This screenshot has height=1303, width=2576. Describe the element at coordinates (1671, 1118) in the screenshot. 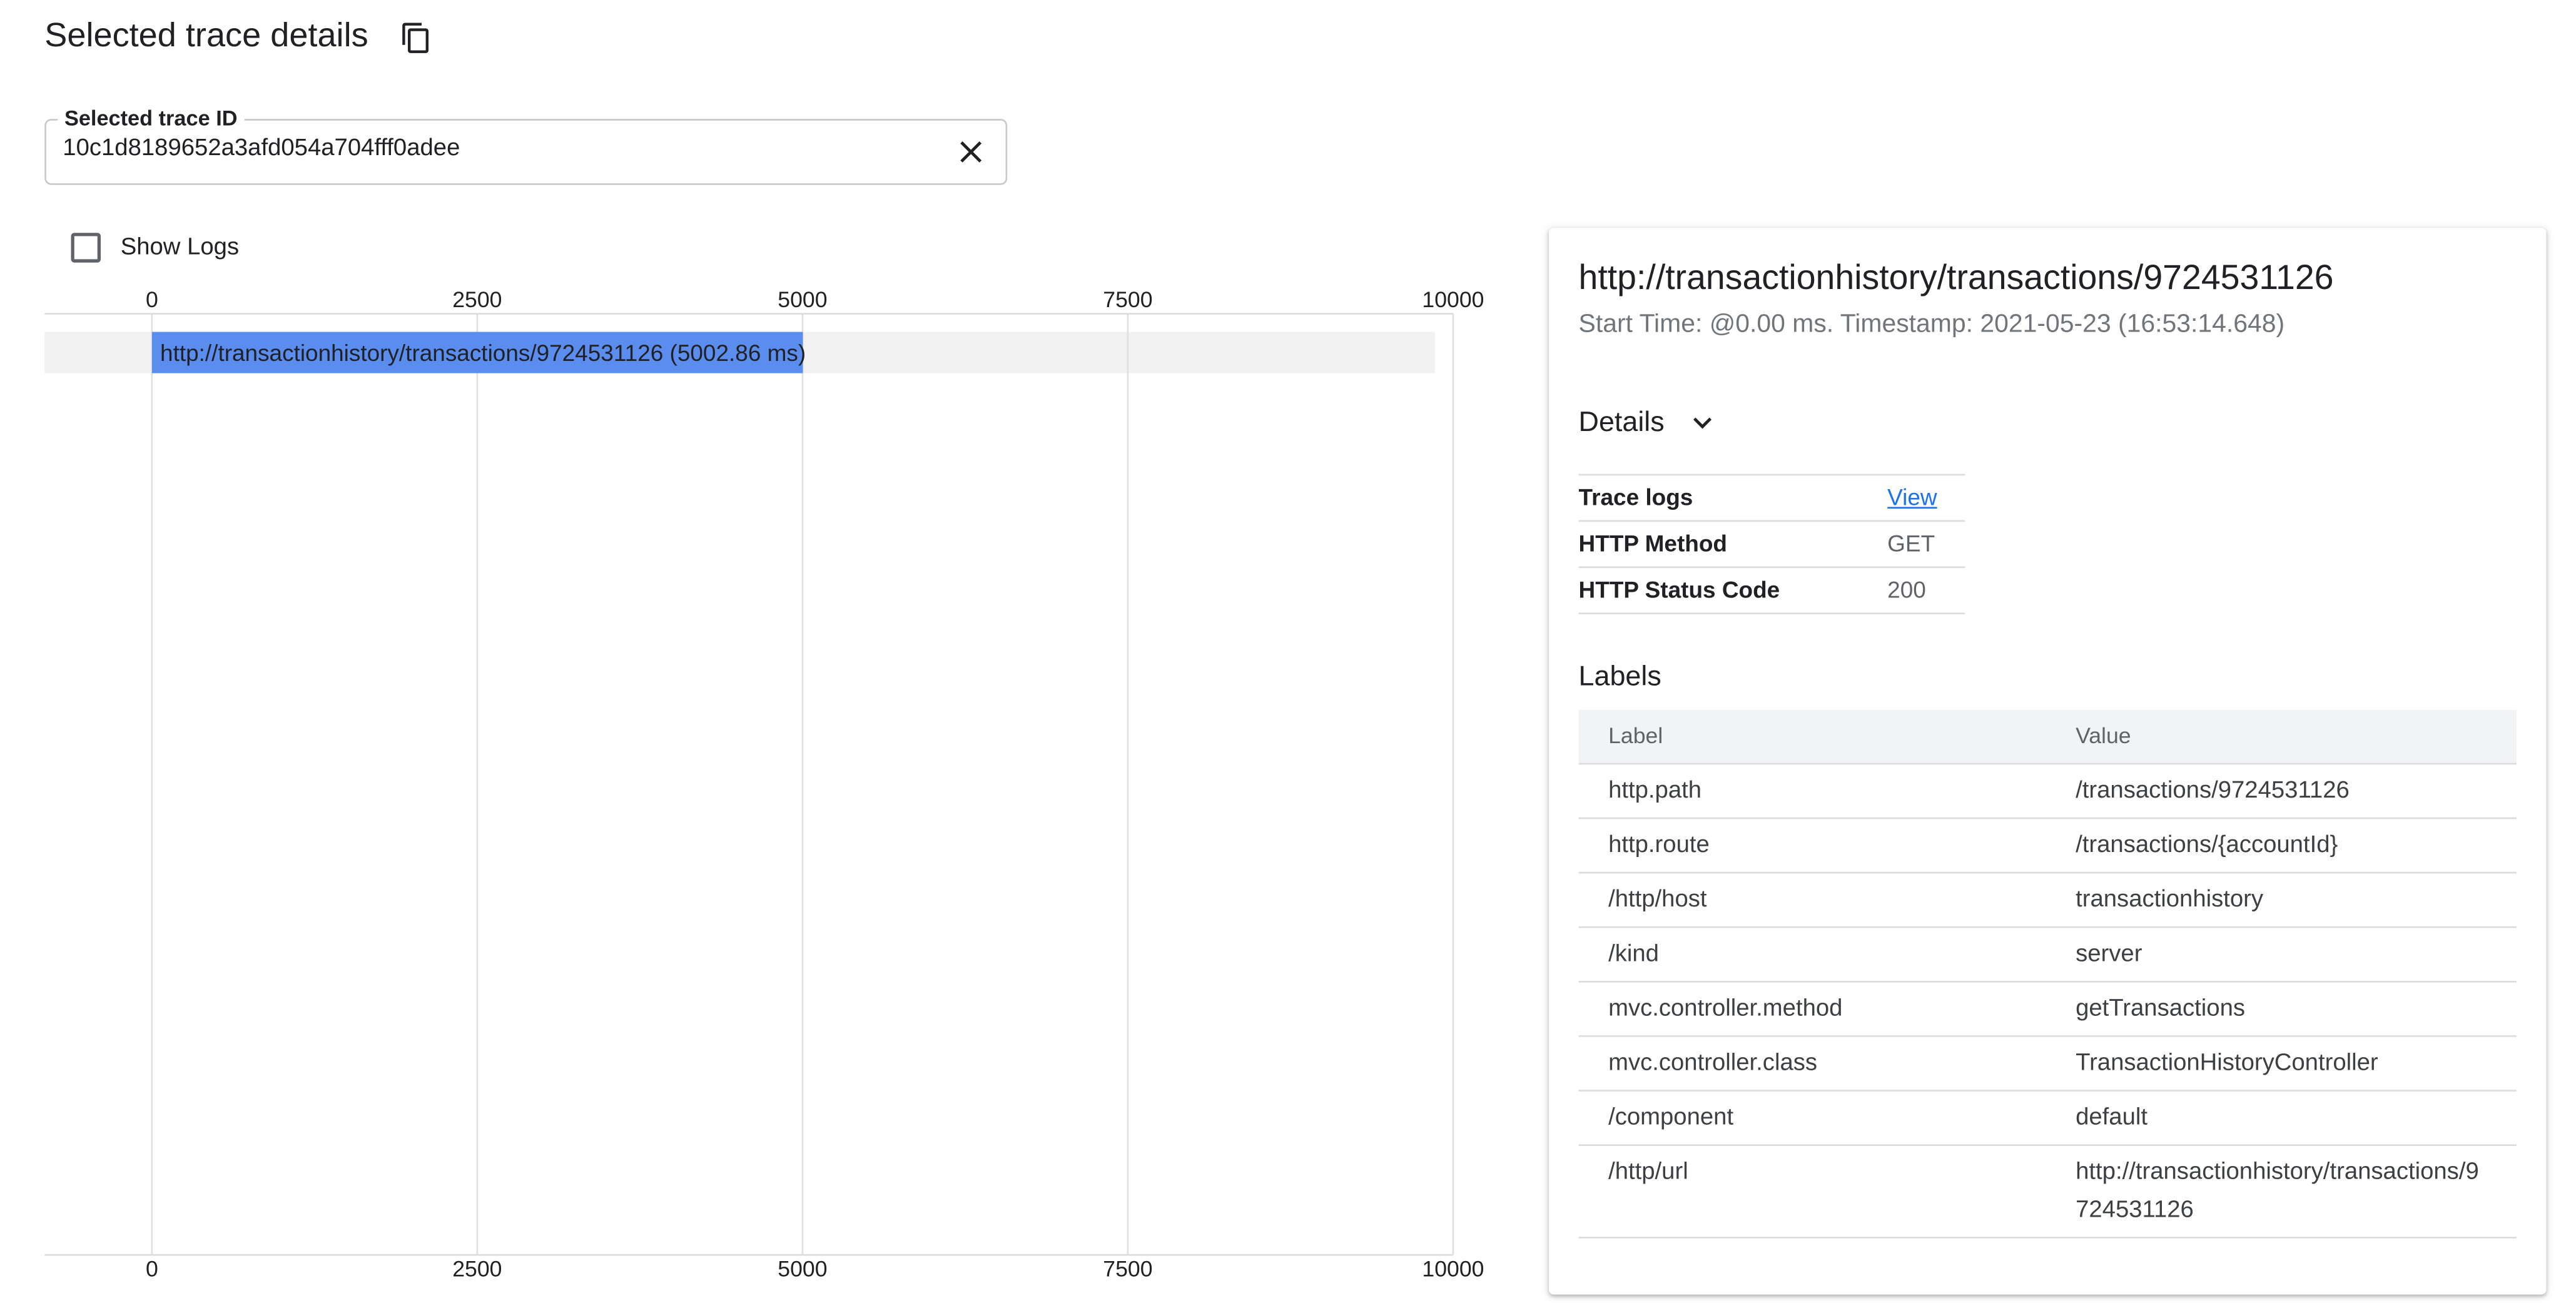

I see `label-cell: /component` at that location.